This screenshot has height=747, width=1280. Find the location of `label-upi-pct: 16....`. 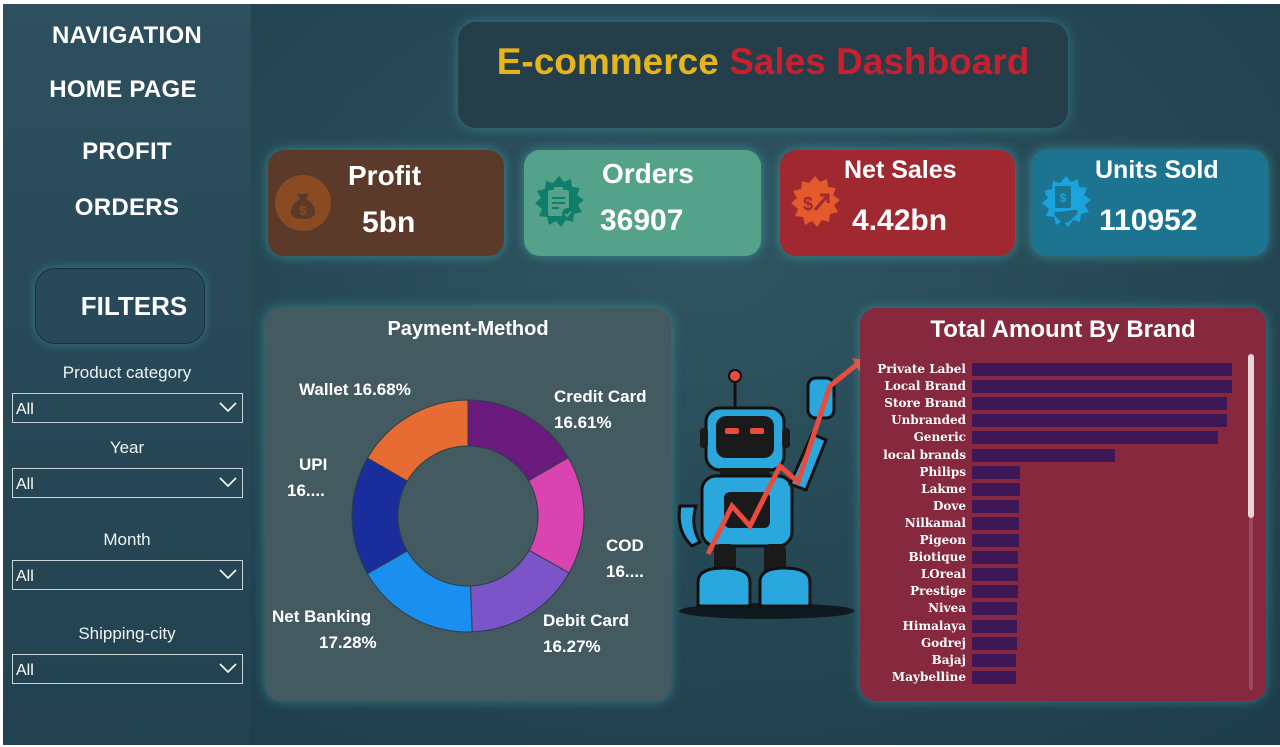

label-upi-pct: 16.... is located at coordinates (306, 490).